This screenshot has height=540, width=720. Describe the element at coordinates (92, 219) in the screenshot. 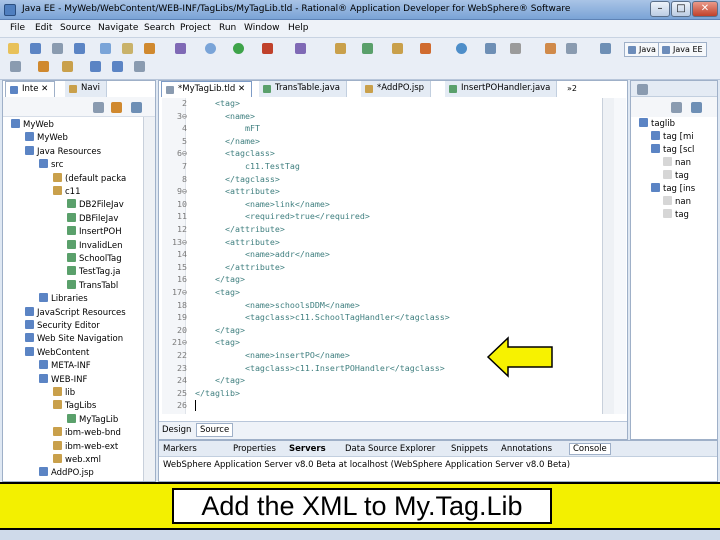

I see `explorer-tree-item: DBFileJav` at that location.